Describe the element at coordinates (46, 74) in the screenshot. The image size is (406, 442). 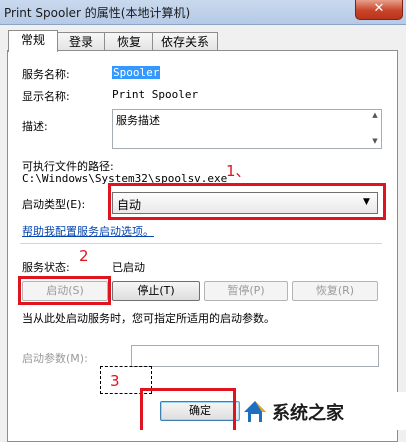
I see `service-name-label: 服务名称:` at that location.